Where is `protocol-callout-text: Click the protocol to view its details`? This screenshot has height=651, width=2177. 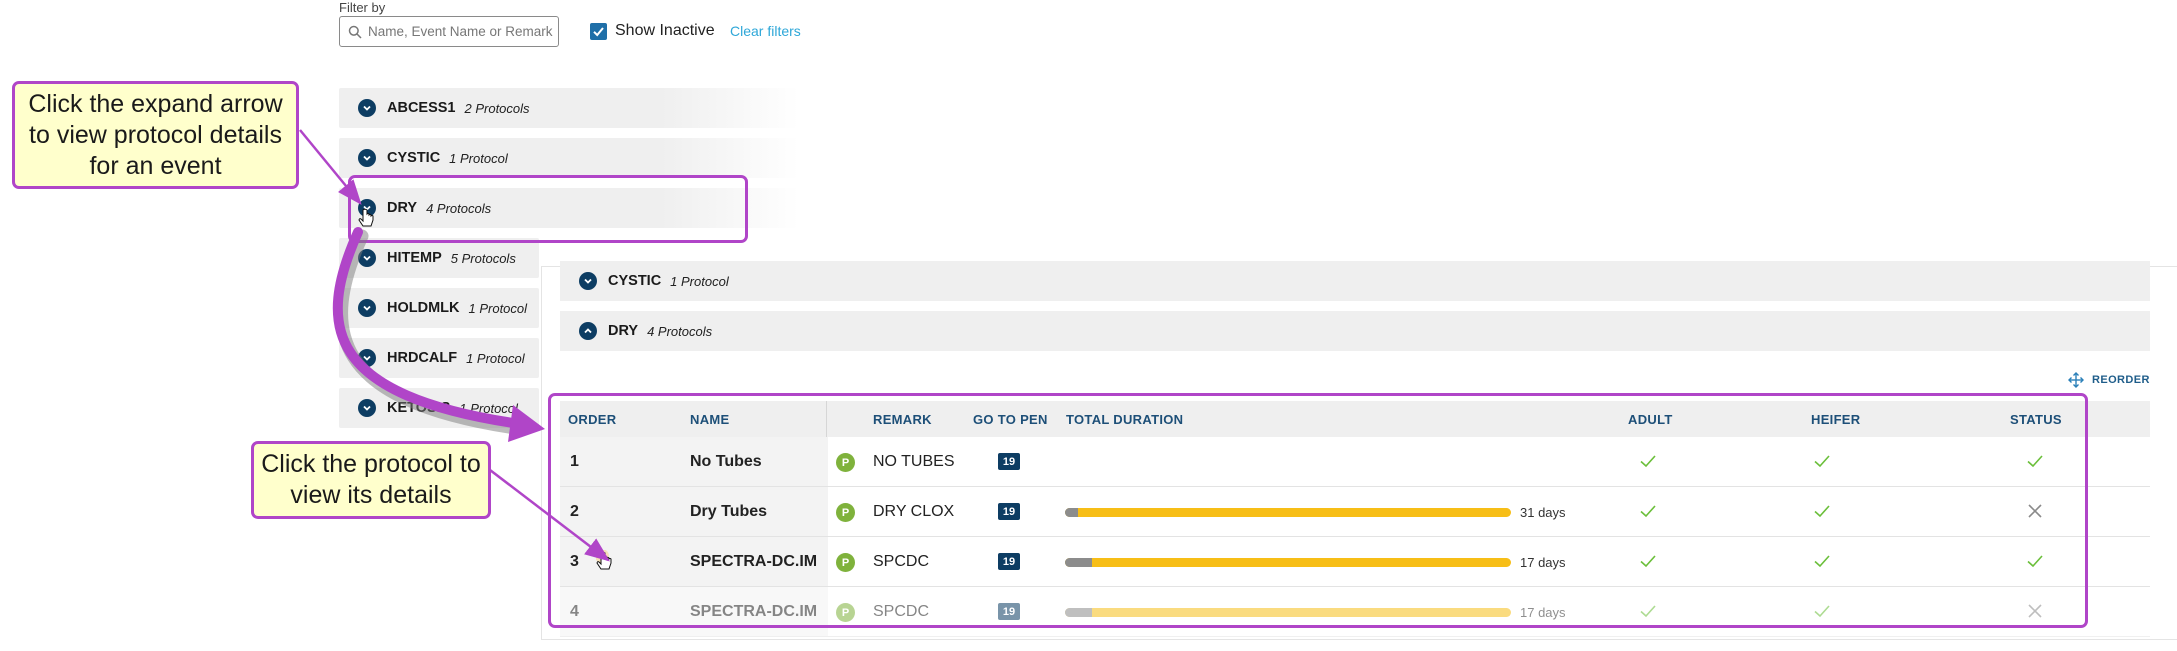 protocol-callout-text: Click the protocol to view its details is located at coordinates (371, 479).